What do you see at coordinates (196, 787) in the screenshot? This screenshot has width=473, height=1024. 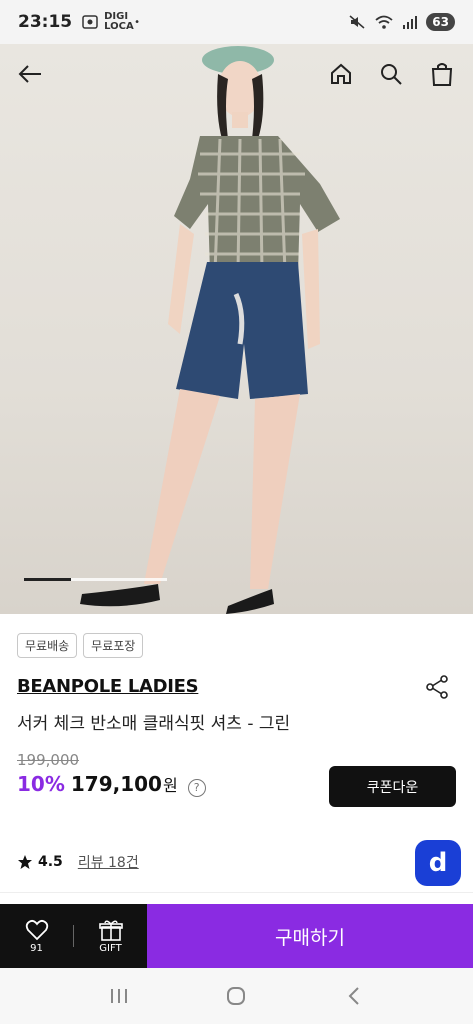 I see `price-help-icon: ?` at bounding box center [196, 787].